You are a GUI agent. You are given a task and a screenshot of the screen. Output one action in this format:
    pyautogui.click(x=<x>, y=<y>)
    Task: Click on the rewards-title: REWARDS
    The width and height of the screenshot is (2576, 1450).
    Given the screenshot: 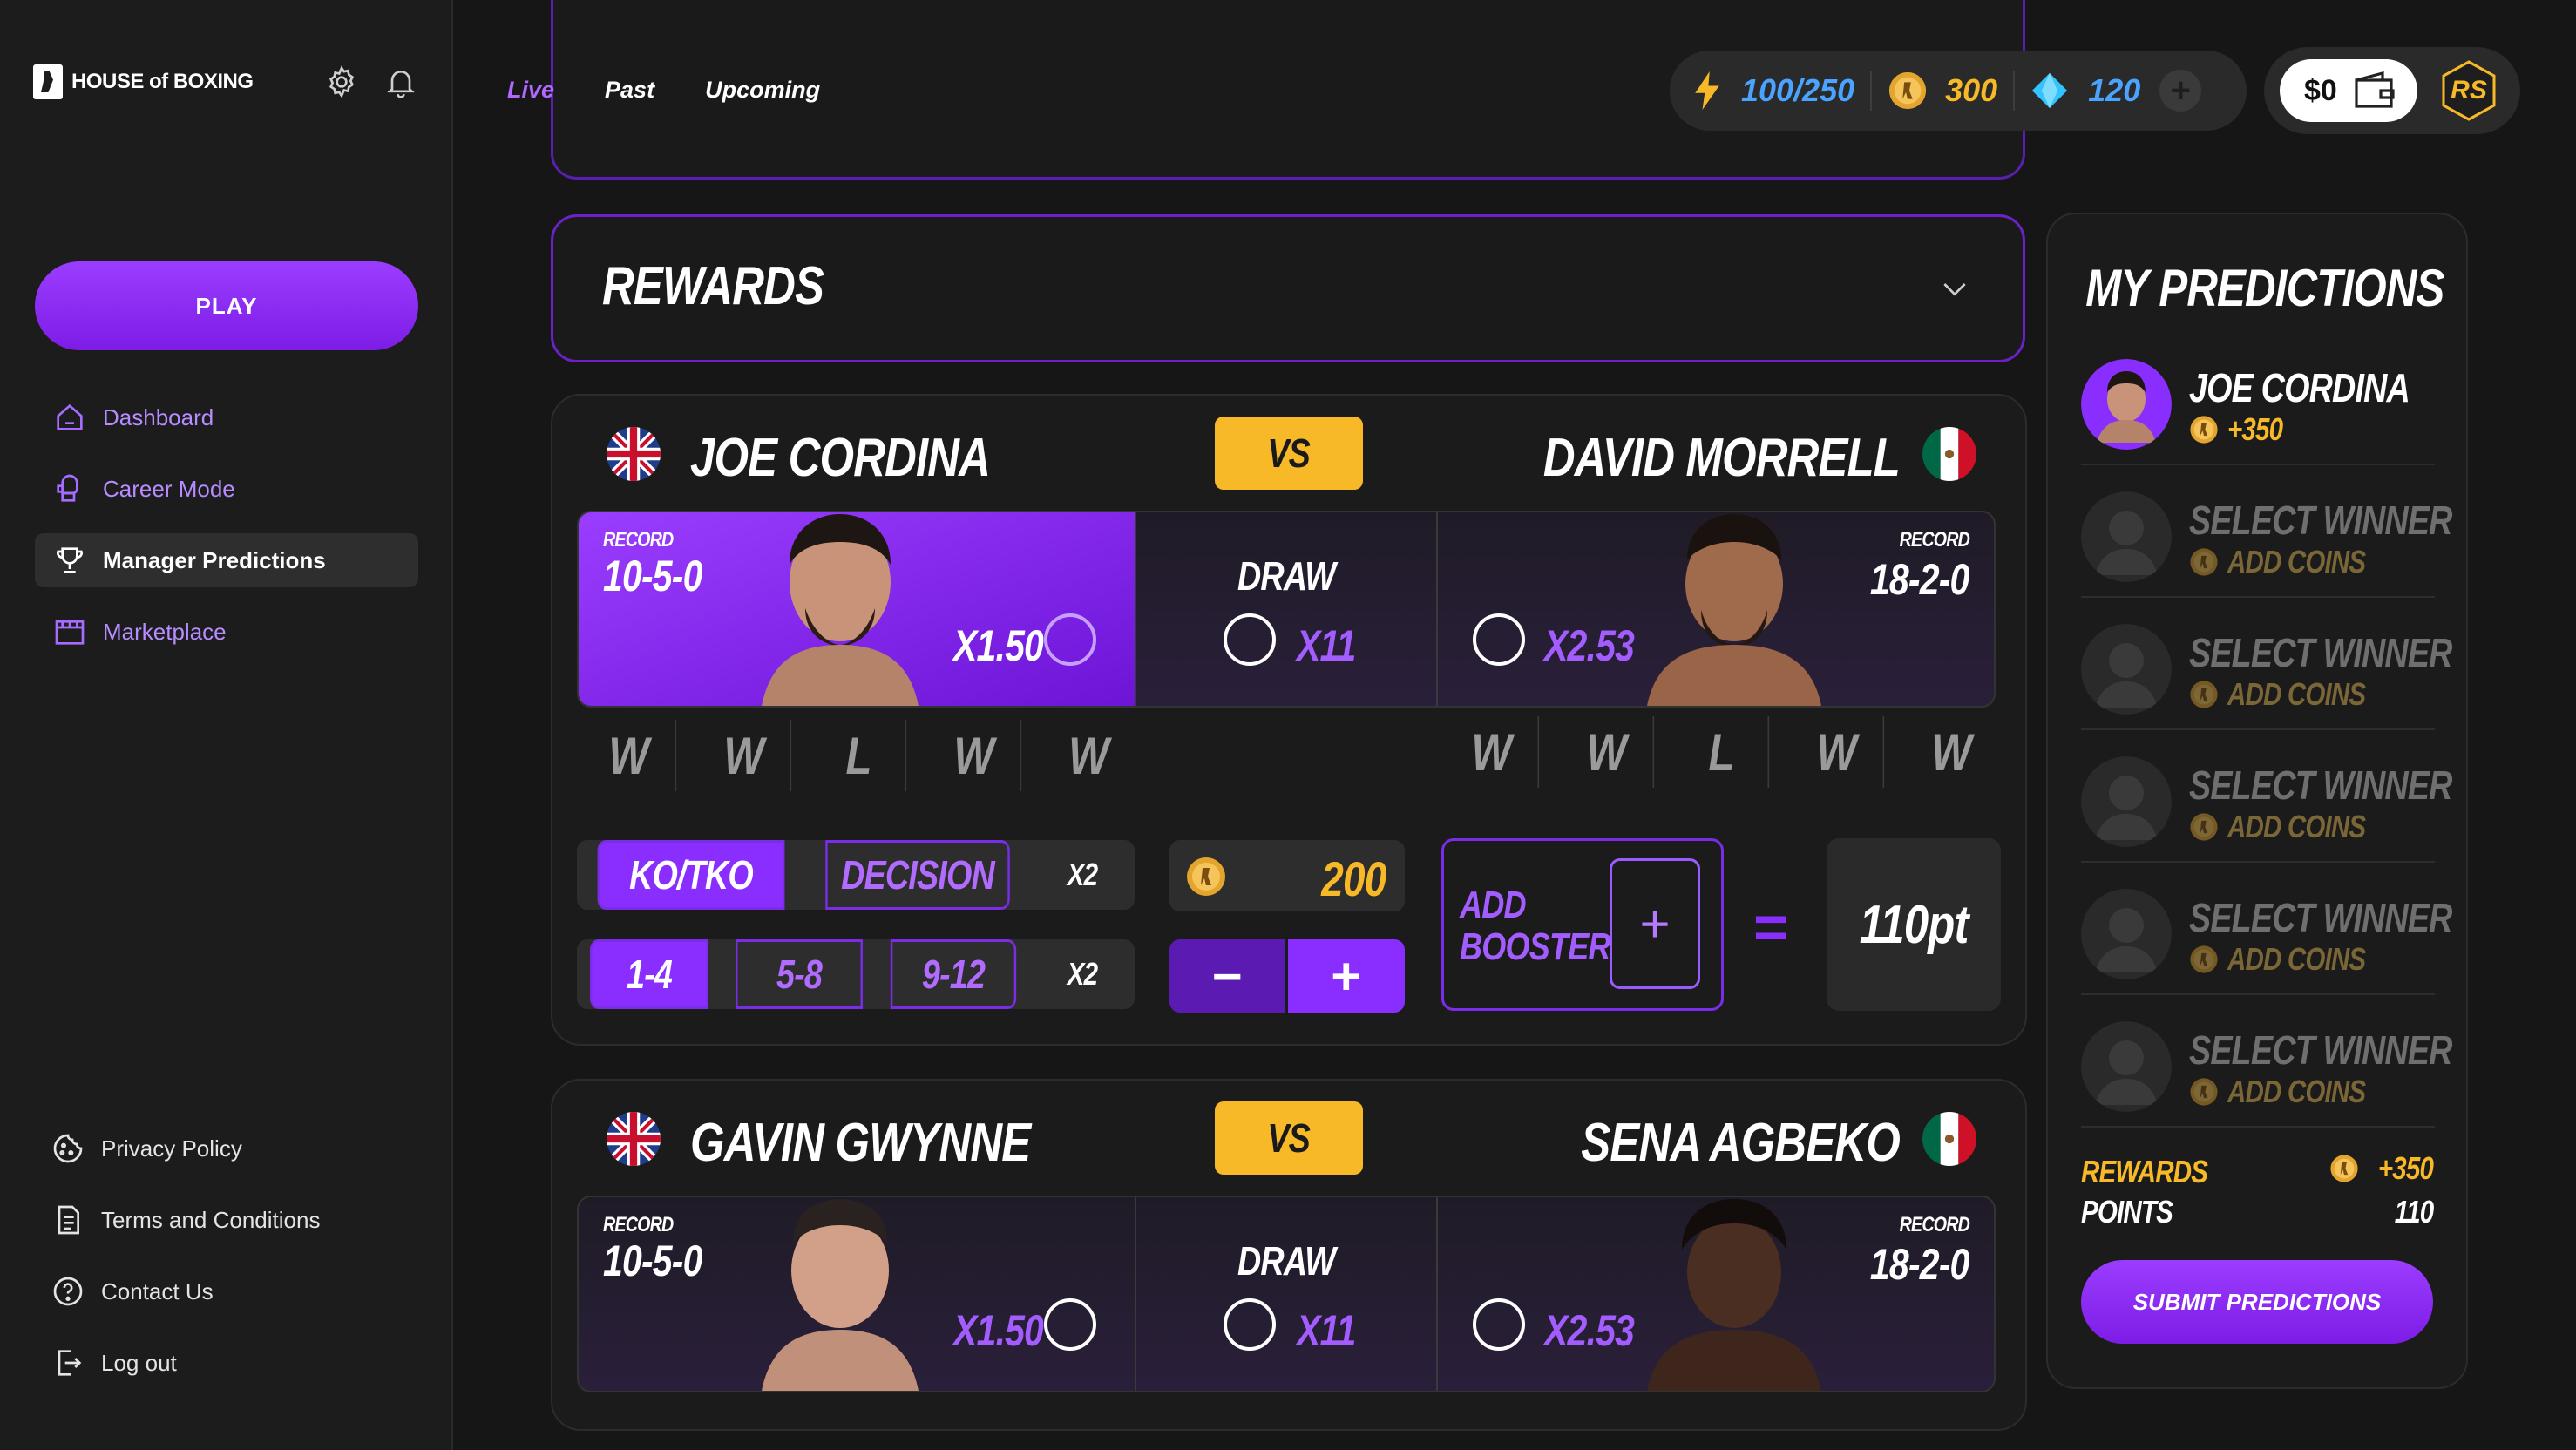 What is the action you would take?
    pyautogui.click(x=713, y=286)
    